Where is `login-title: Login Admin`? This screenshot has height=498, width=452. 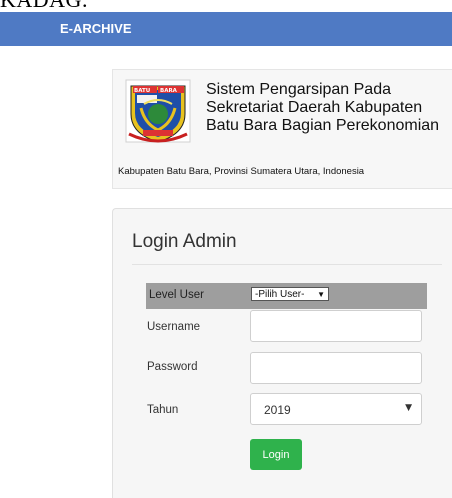
login-title: Login Admin is located at coordinates (184, 241).